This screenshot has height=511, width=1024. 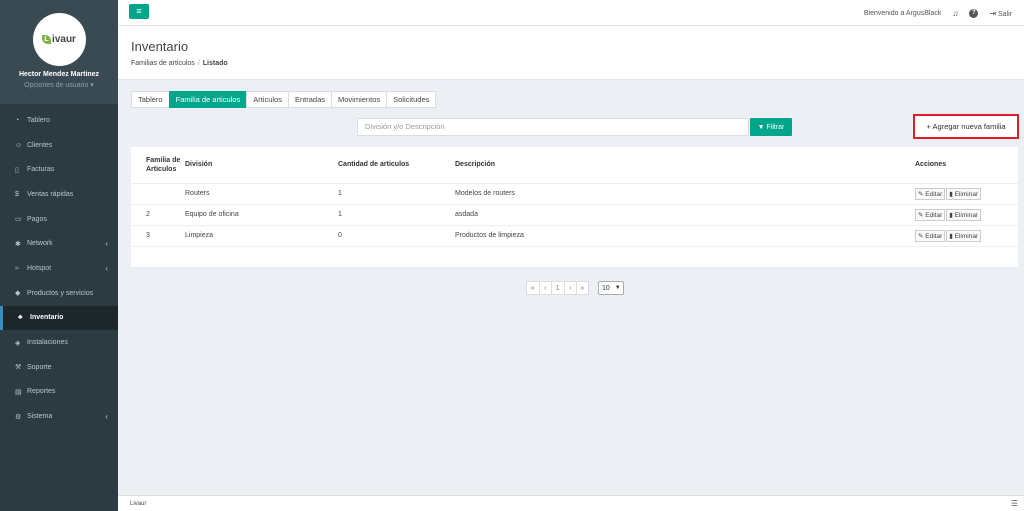 I want to click on page-title: Inventario, so click(x=160, y=46).